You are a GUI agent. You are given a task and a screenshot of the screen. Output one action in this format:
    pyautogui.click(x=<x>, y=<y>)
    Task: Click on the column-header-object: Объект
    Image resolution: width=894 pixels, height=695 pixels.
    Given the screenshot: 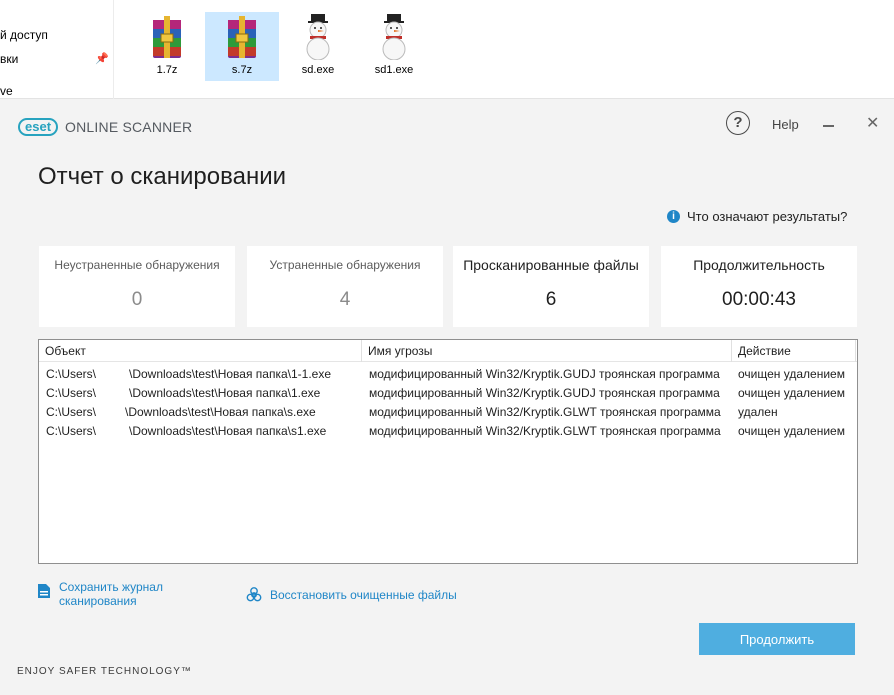 What is the action you would take?
    pyautogui.click(x=200, y=351)
    